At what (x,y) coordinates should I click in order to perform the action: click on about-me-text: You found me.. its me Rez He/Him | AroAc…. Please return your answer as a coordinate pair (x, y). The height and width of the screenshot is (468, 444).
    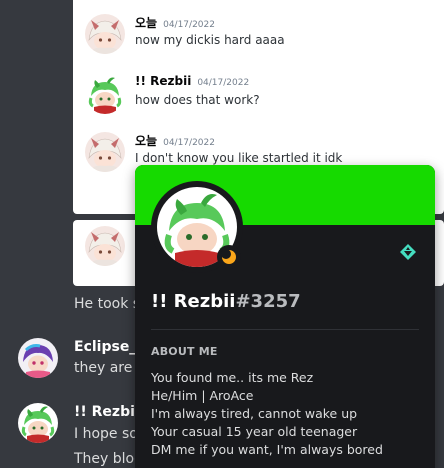
    Looking at the image, I should click on (267, 414).